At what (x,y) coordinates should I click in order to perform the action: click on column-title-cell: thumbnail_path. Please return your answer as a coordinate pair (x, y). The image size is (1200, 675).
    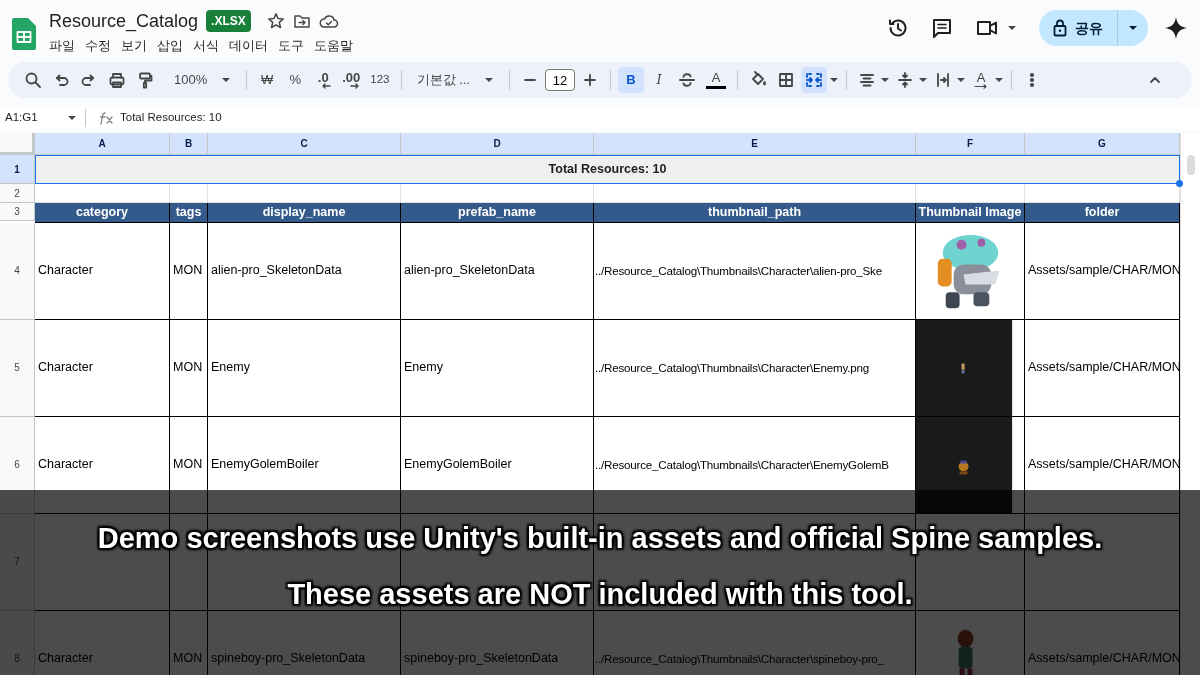
    Looking at the image, I should click on (755, 213).